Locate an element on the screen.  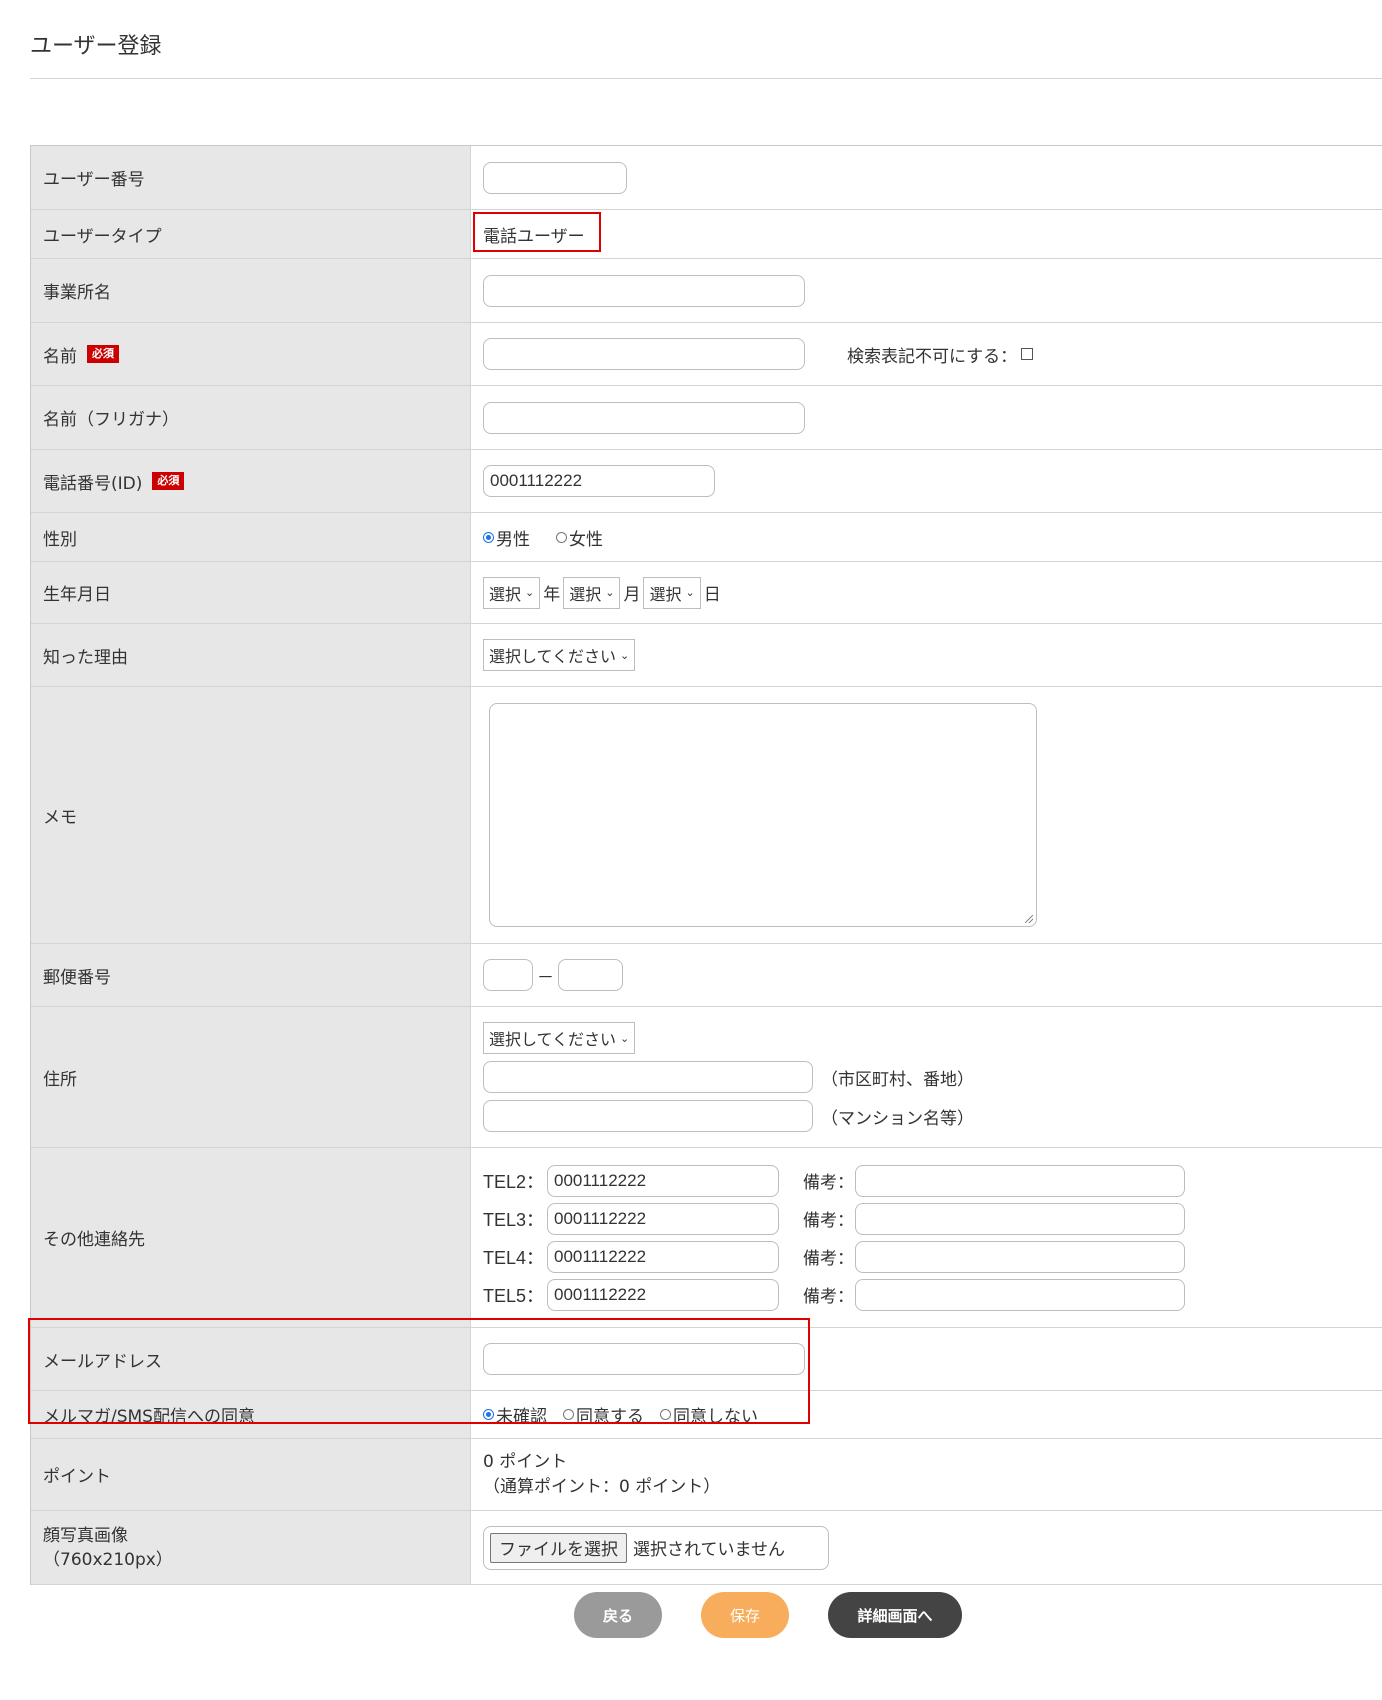
tel4-label: TEL4： is located at coordinates (514, 1257).